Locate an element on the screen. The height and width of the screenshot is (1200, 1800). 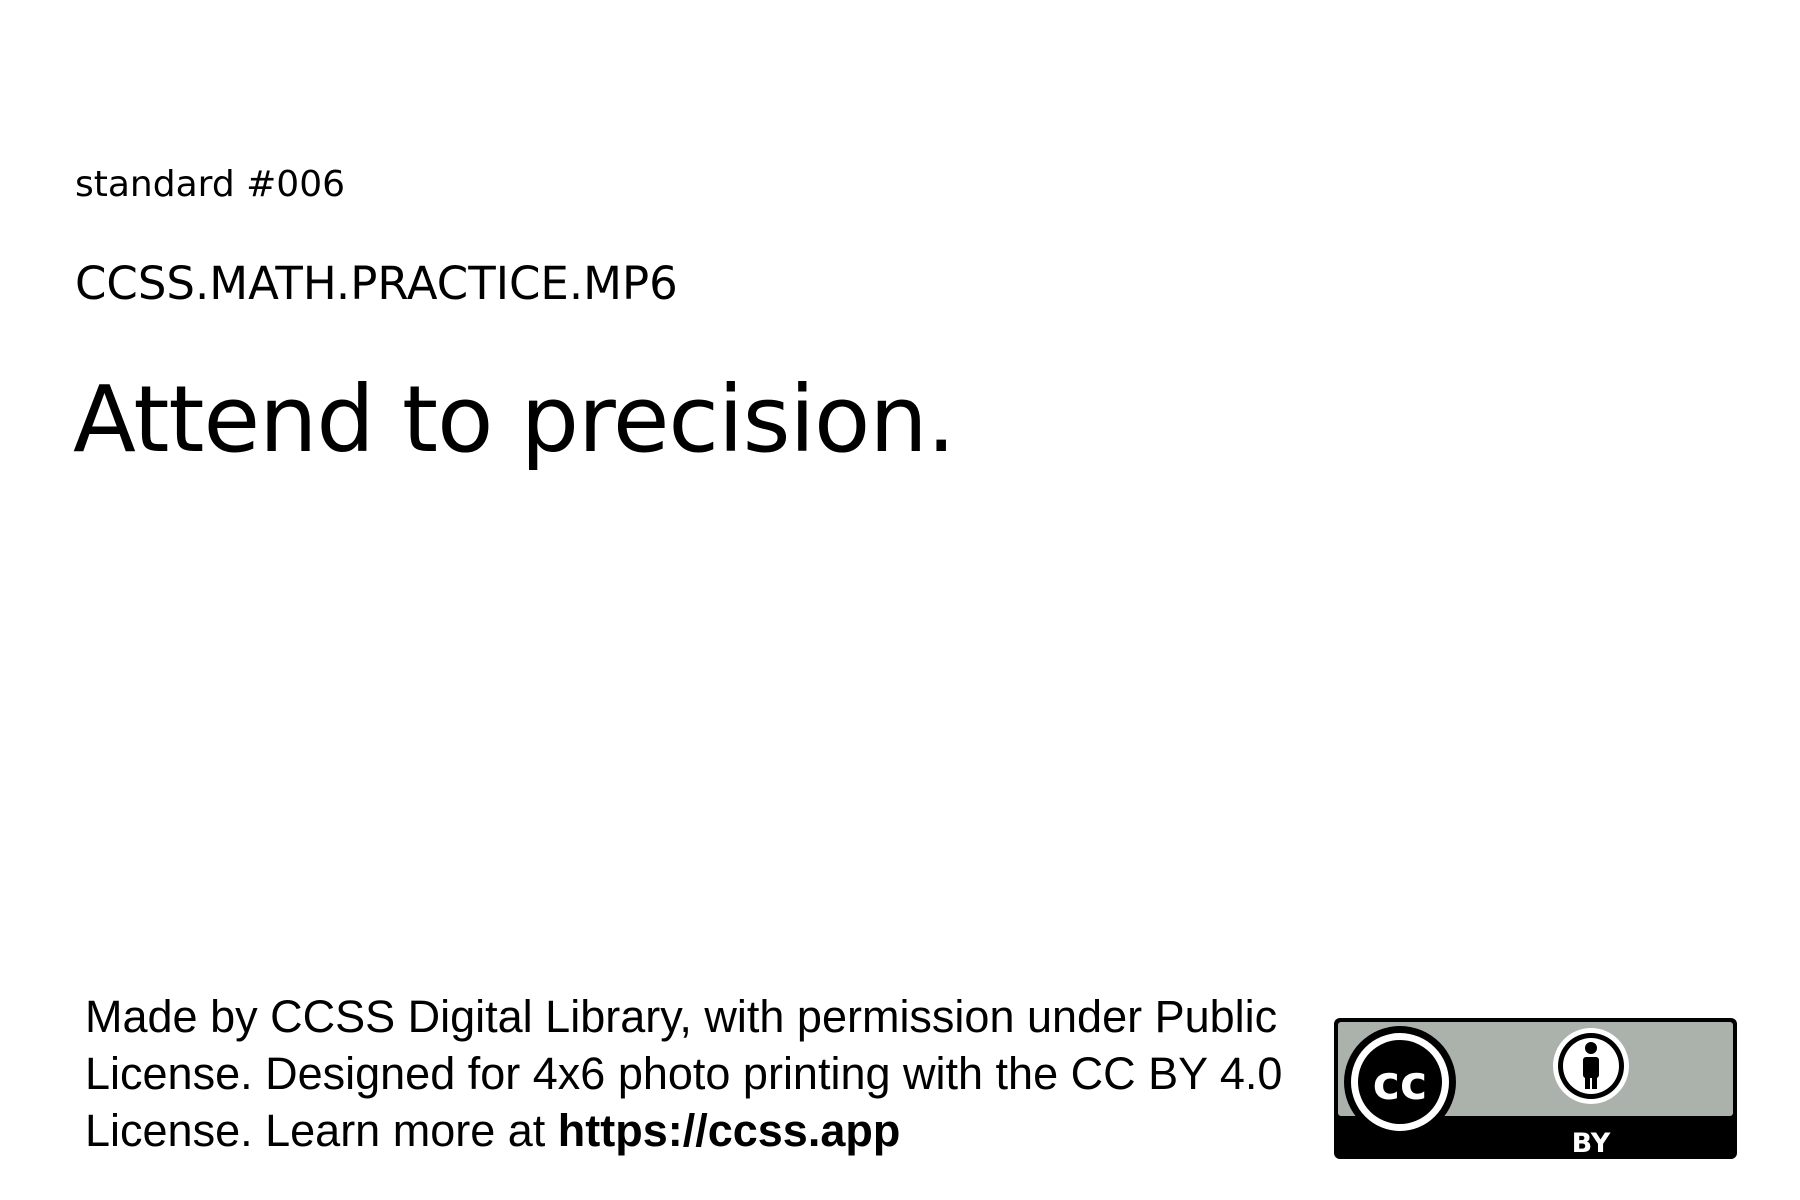
cc-label: cc is located at coordinates (1400, 1083).